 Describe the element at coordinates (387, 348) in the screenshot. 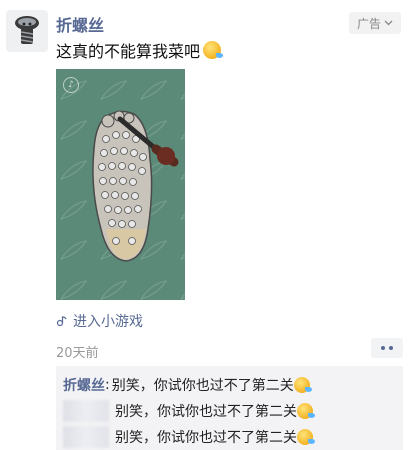

I see `more-dots-icon` at that location.